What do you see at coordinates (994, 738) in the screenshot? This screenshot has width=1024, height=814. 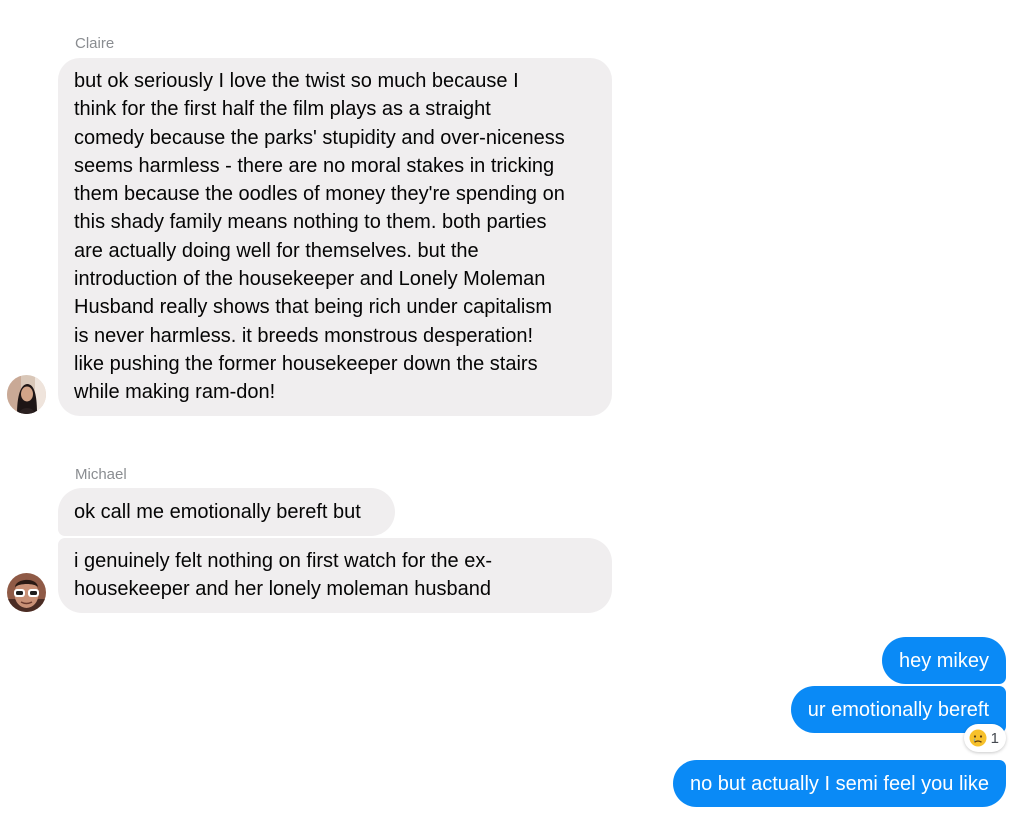 I see `reaction-count: 1` at bounding box center [994, 738].